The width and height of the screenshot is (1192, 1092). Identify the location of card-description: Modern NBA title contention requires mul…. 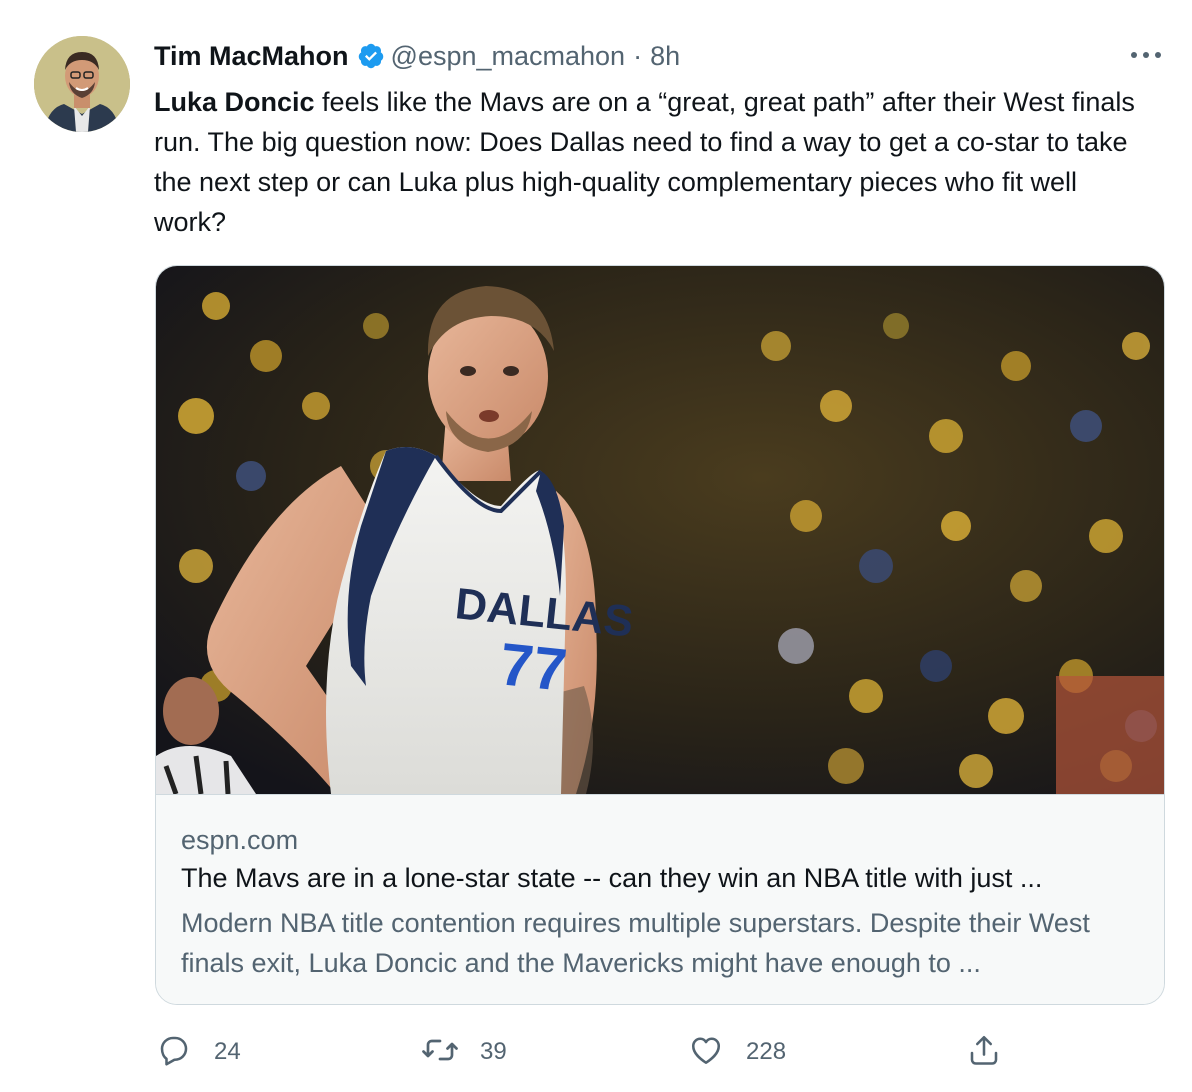
(635, 943).